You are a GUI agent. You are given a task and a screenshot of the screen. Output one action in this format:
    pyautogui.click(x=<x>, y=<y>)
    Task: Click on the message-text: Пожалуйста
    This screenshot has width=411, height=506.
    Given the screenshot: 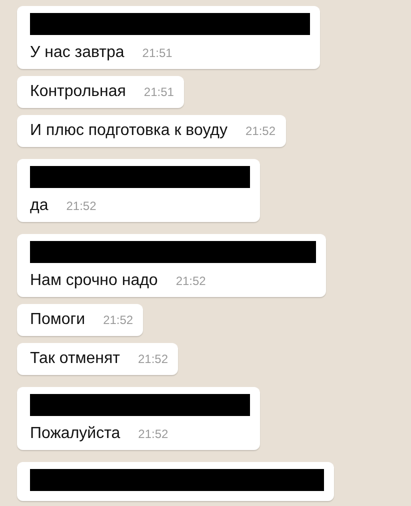 What is the action you would take?
    pyautogui.click(x=75, y=434)
    